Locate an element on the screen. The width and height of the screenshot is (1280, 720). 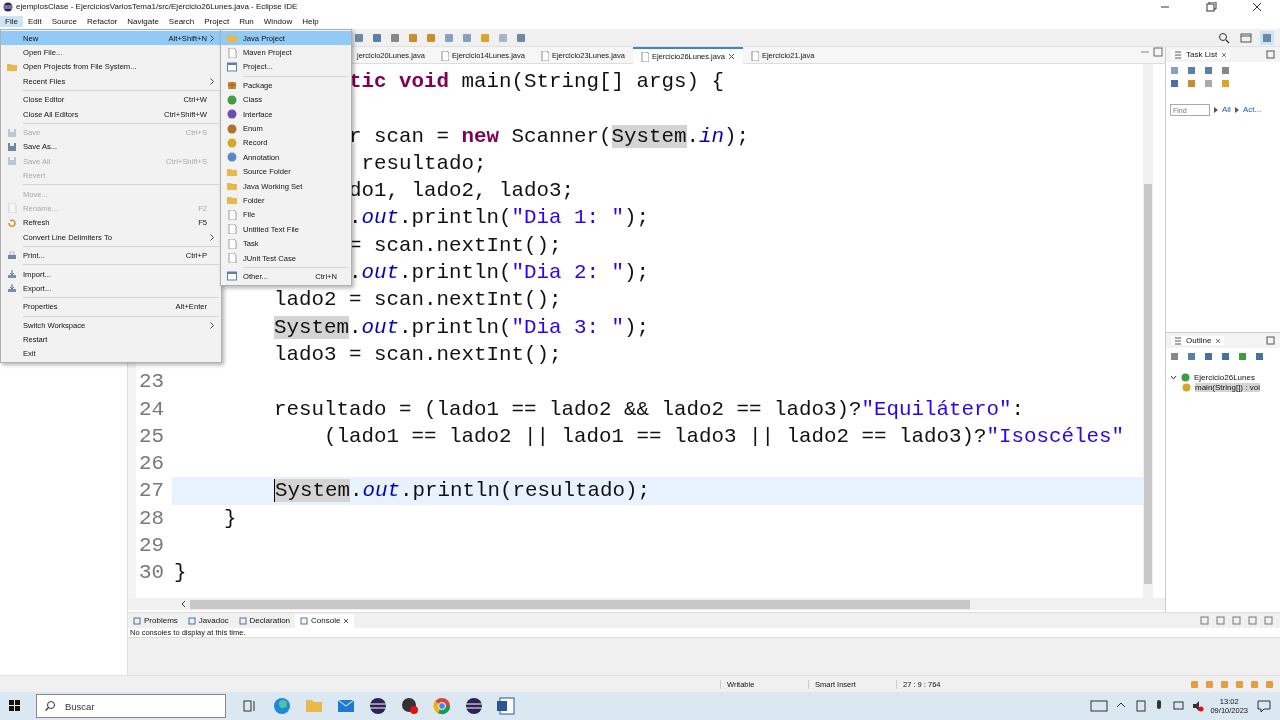
code-line: System.out.println("Dia 3: "); is located at coordinates (461, 327).